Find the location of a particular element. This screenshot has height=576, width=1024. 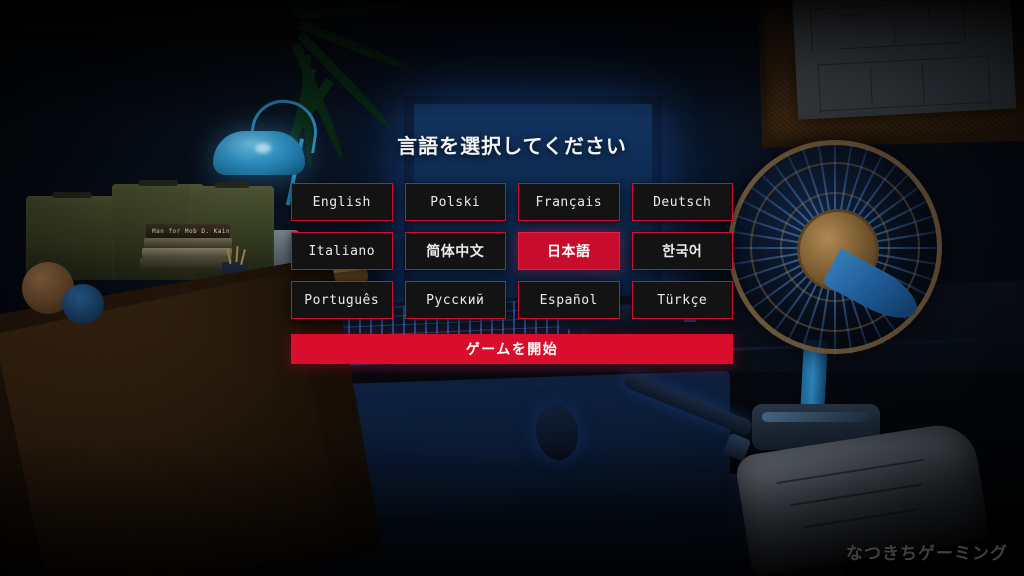

language-button: Français is located at coordinates (569, 202).